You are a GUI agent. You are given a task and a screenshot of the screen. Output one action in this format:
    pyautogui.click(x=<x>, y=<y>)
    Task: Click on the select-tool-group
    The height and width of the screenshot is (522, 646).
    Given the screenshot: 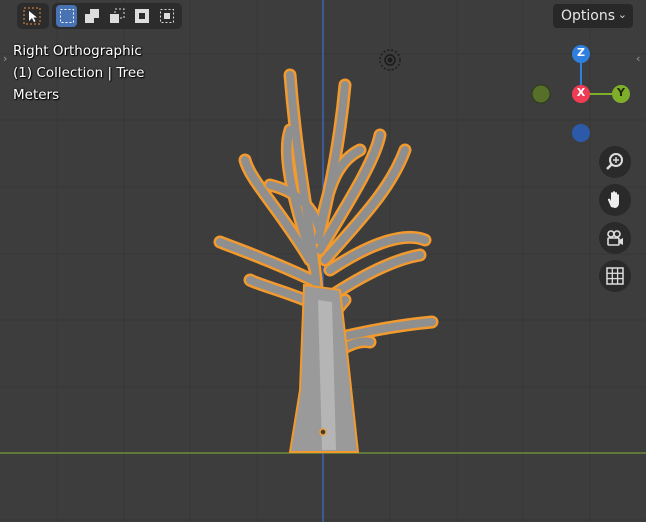 What is the action you would take?
    pyautogui.click(x=33, y=16)
    